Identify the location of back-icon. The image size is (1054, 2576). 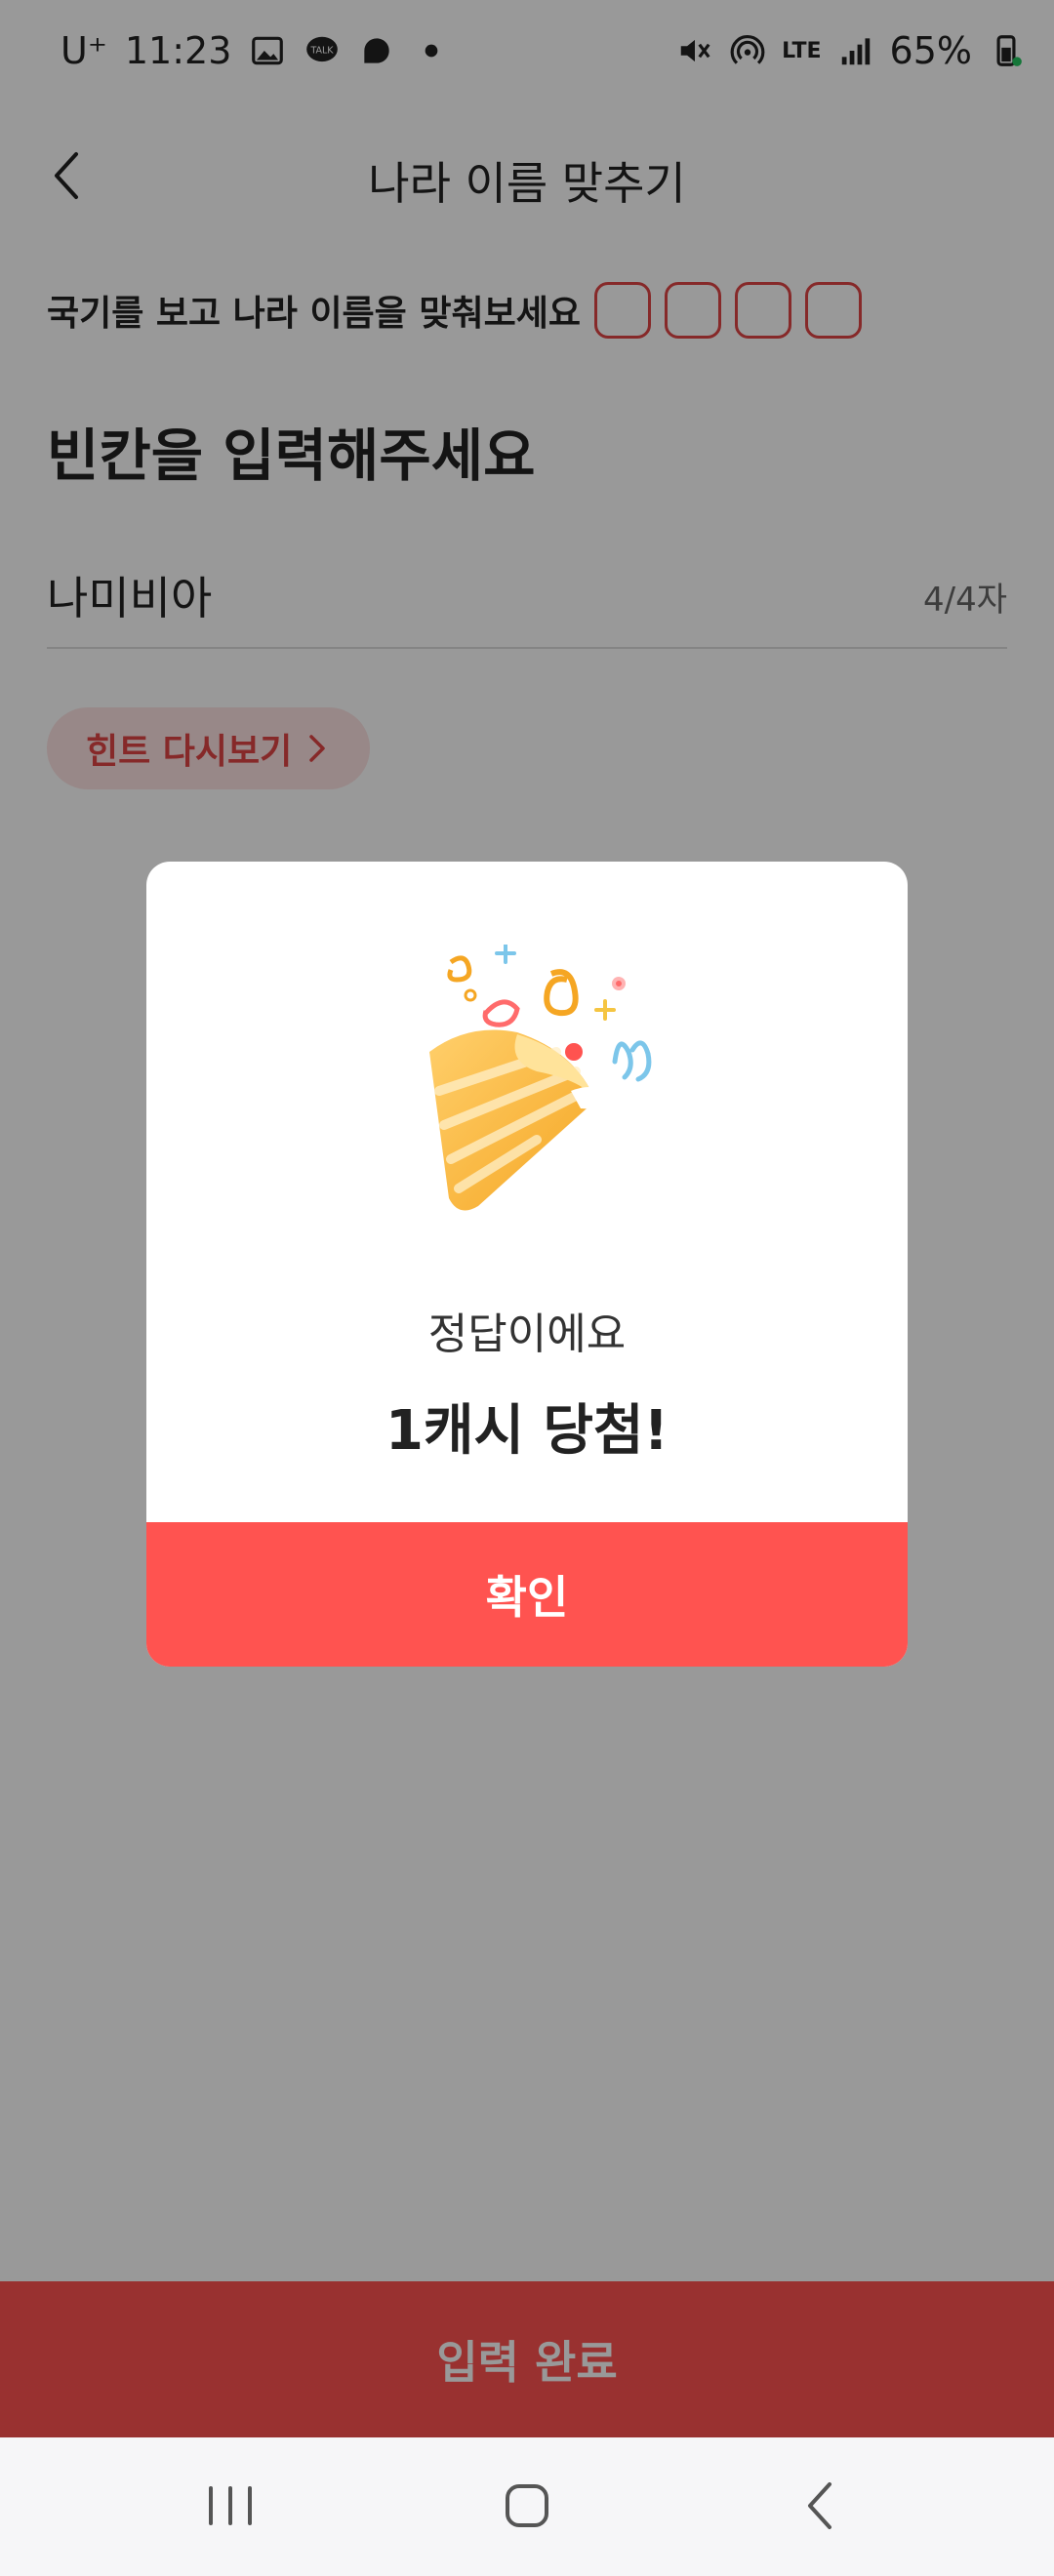
(822, 2506).